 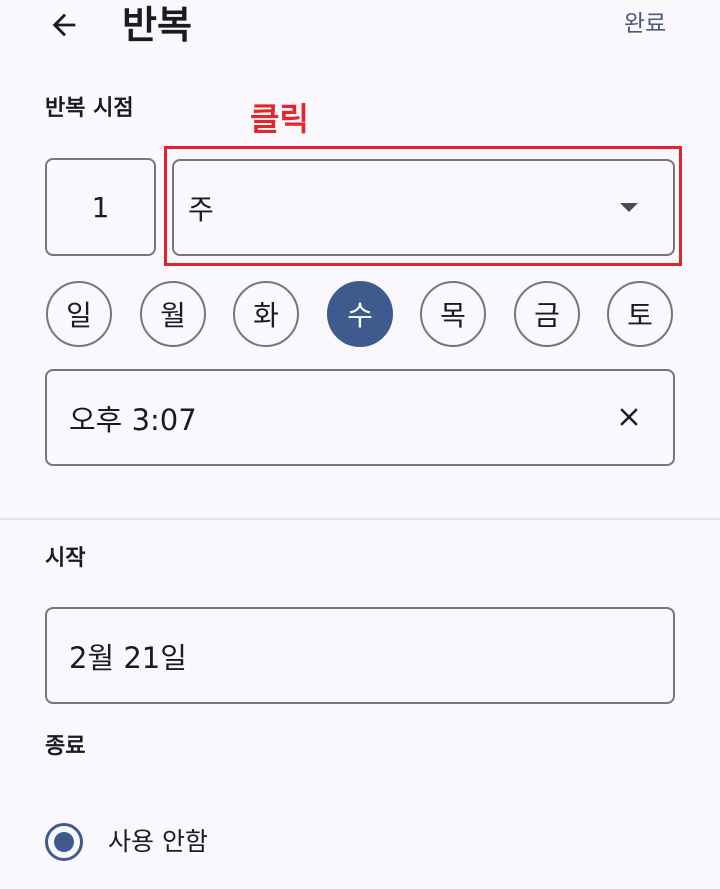 I want to click on day-chip-label: 토, so click(x=640, y=315).